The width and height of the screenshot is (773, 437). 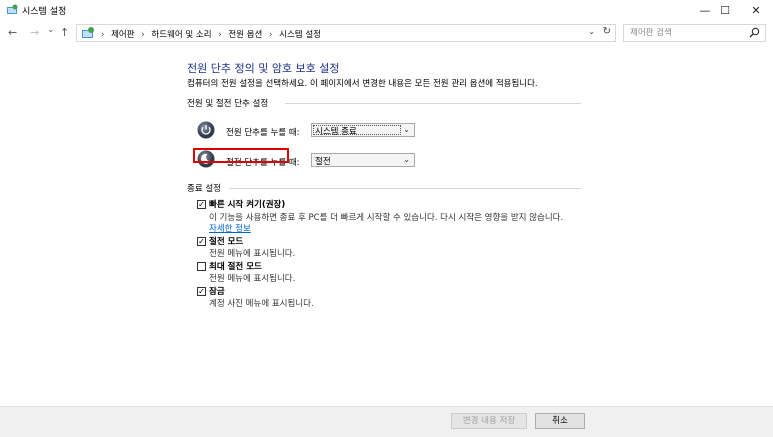 I want to click on cancel-button: 취소, so click(x=560, y=421).